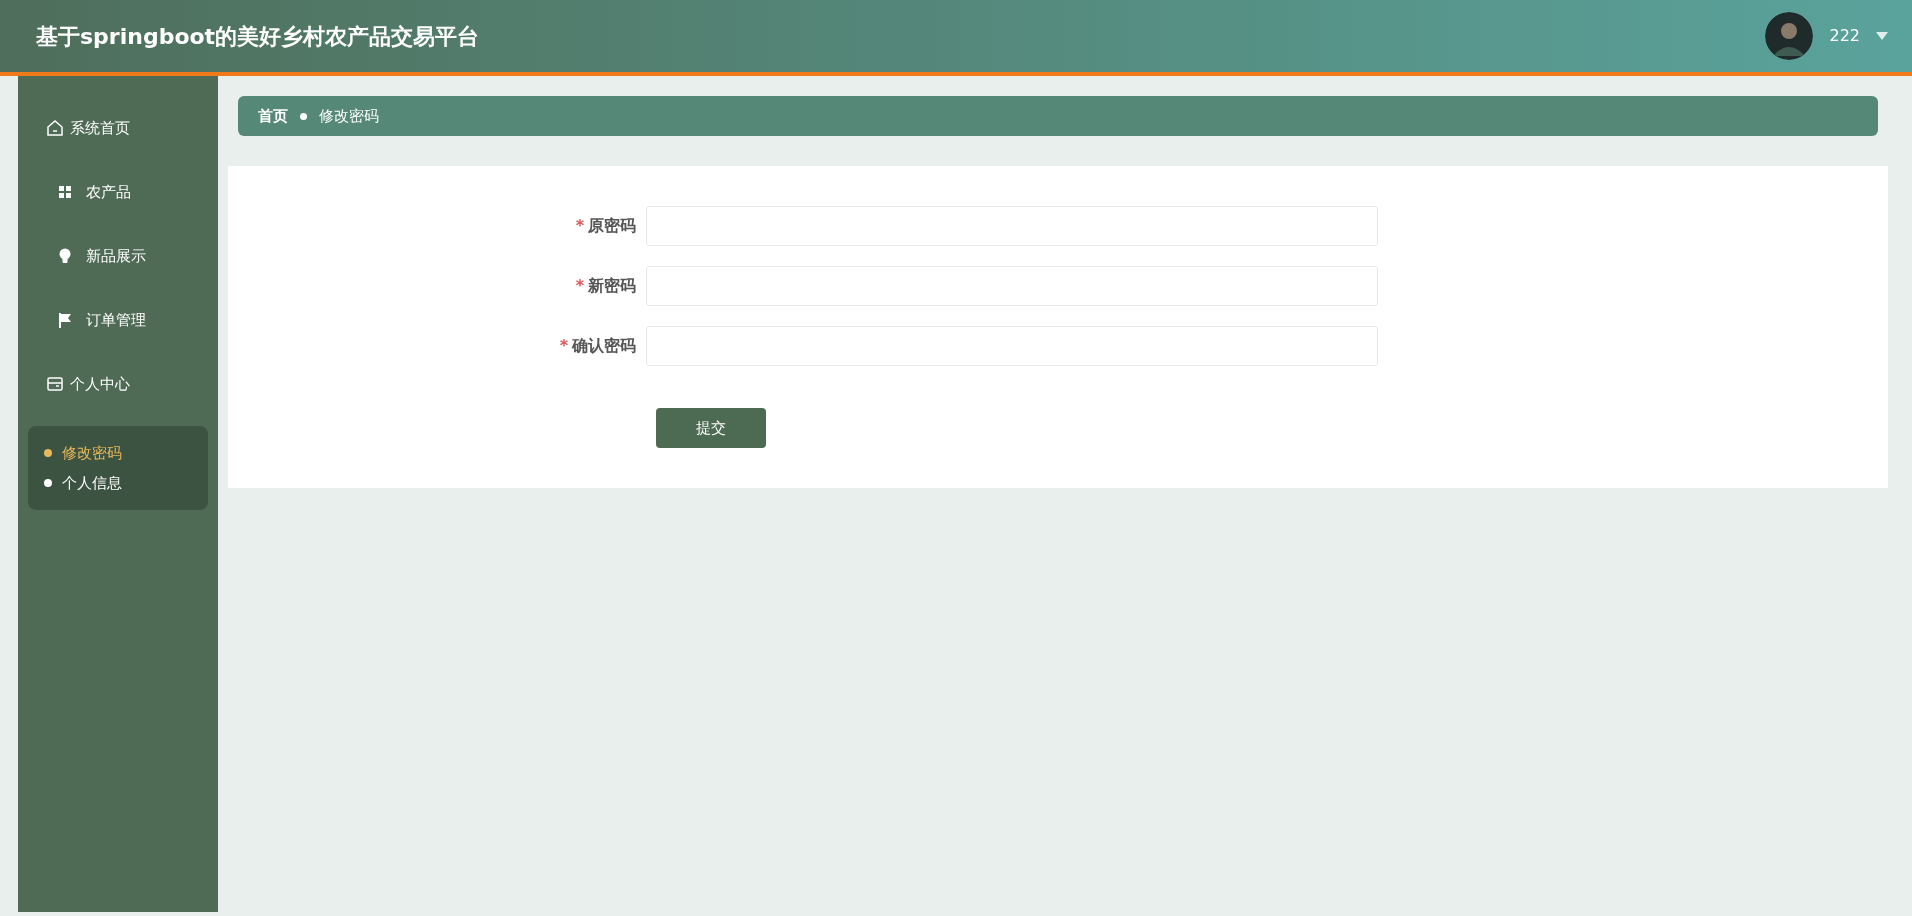  What do you see at coordinates (711, 428) in the screenshot?
I see `submit-button: 提交` at bounding box center [711, 428].